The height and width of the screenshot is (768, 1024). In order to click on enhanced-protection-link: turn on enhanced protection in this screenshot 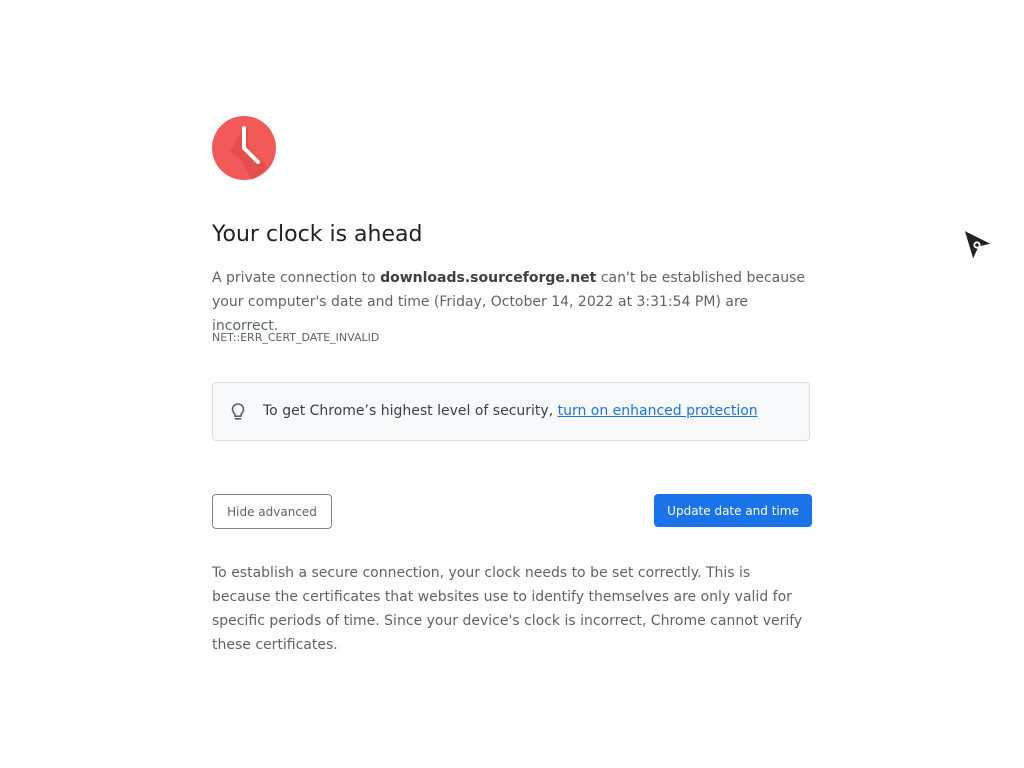, I will do `click(658, 411)`.